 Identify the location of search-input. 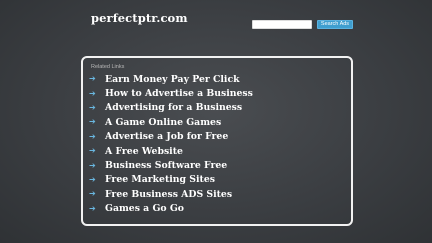
(282, 24).